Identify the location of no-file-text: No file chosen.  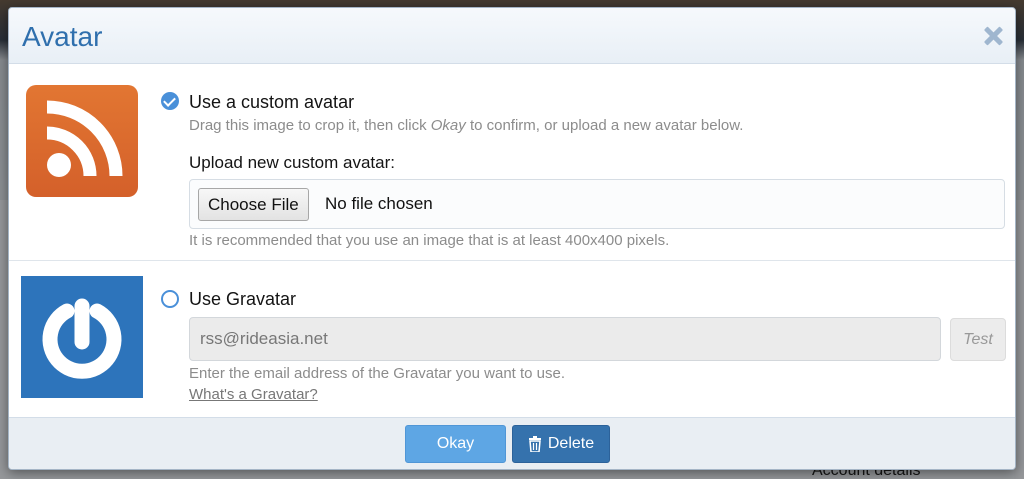
(379, 203).